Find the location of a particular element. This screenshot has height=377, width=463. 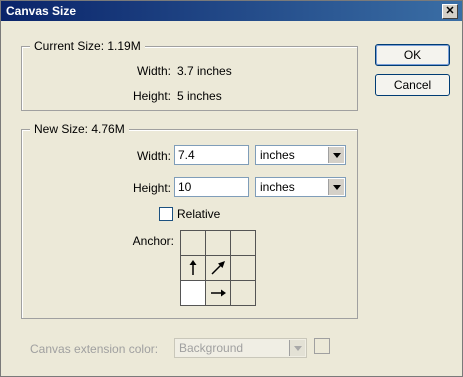

extension-color-select: Background is located at coordinates (240, 348).